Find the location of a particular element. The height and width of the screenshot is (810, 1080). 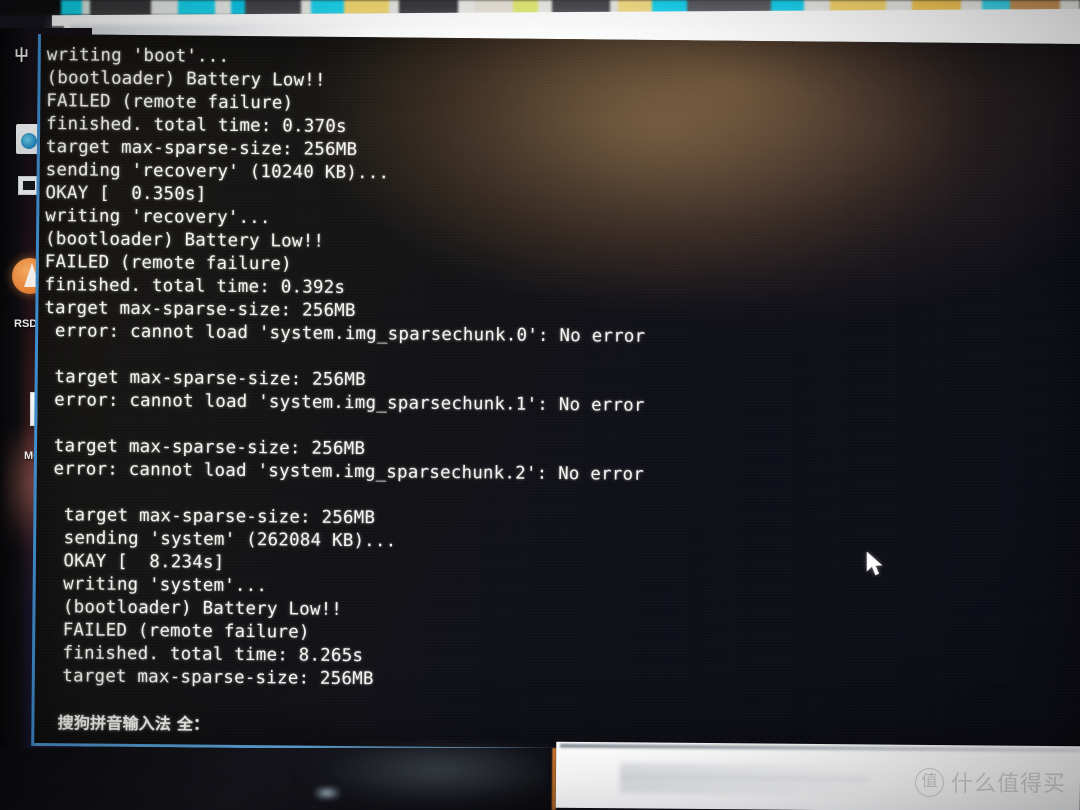

background-window-ghost-text is located at coordinates (745, 779).